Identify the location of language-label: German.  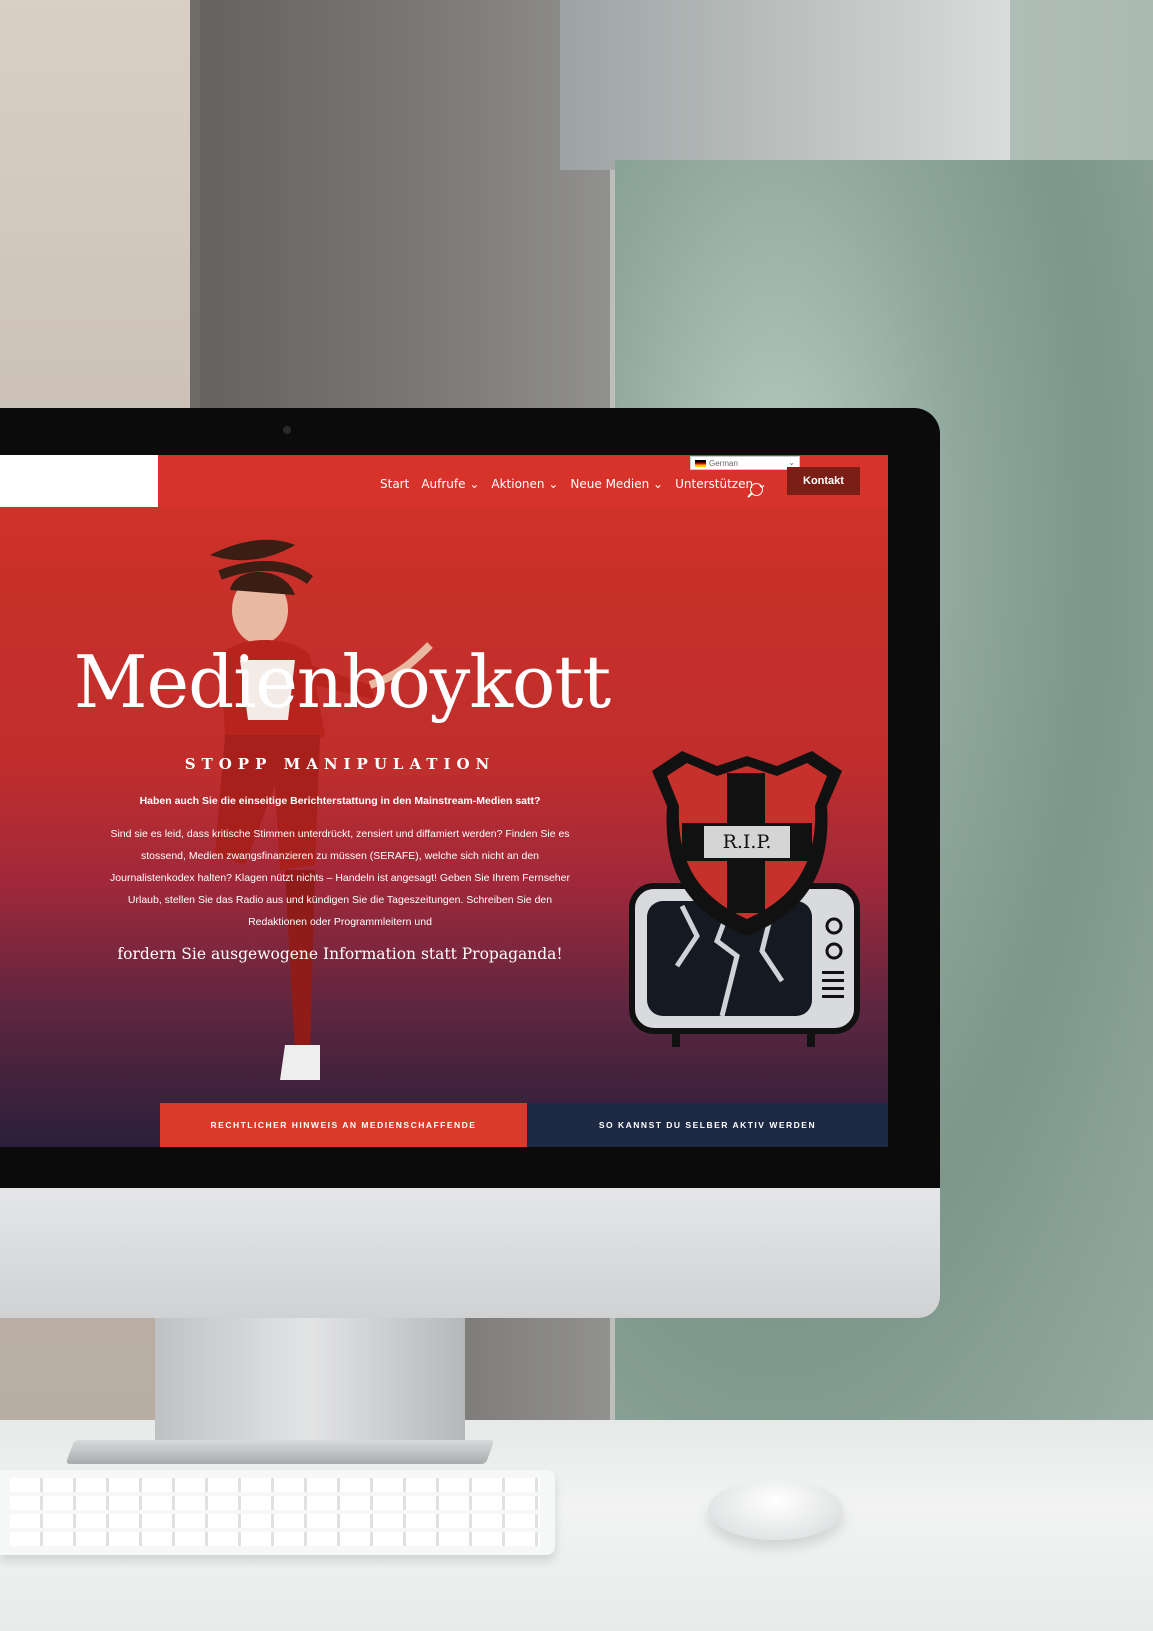
(723, 463).